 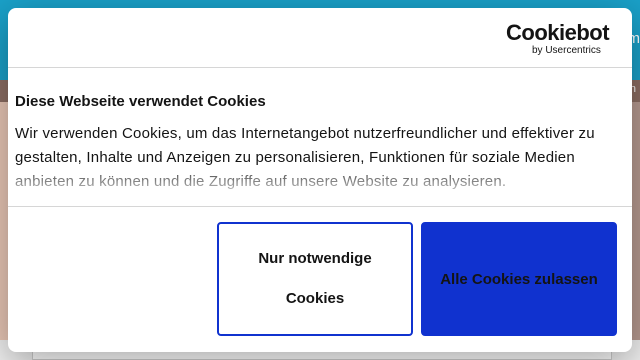 I want to click on cookiebot-logo-main: Cookiebot, so click(x=558, y=32).